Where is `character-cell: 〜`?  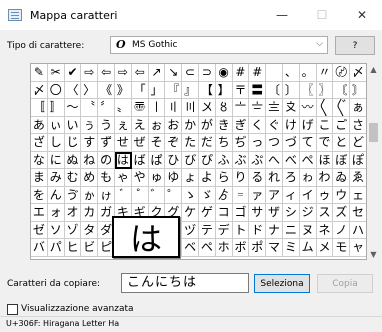
character-cell: 〜 is located at coordinates (73, 108).